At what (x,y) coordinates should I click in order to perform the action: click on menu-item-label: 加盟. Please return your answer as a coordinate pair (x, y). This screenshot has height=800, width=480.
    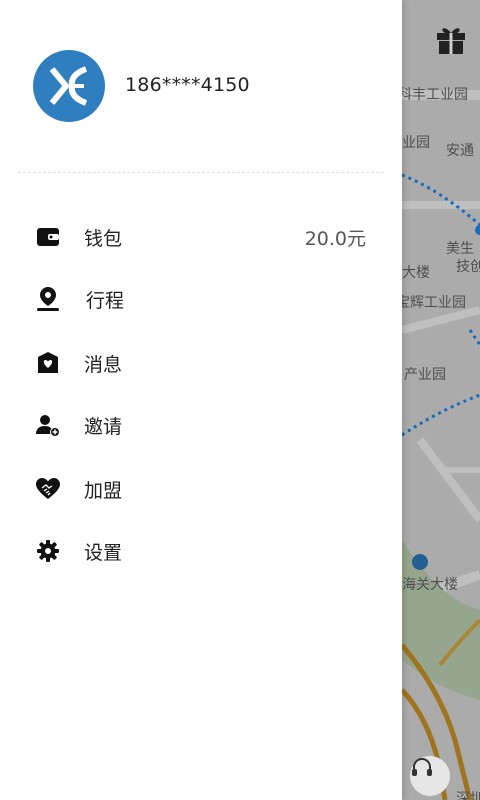
    Looking at the image, I should click on (103, 490).